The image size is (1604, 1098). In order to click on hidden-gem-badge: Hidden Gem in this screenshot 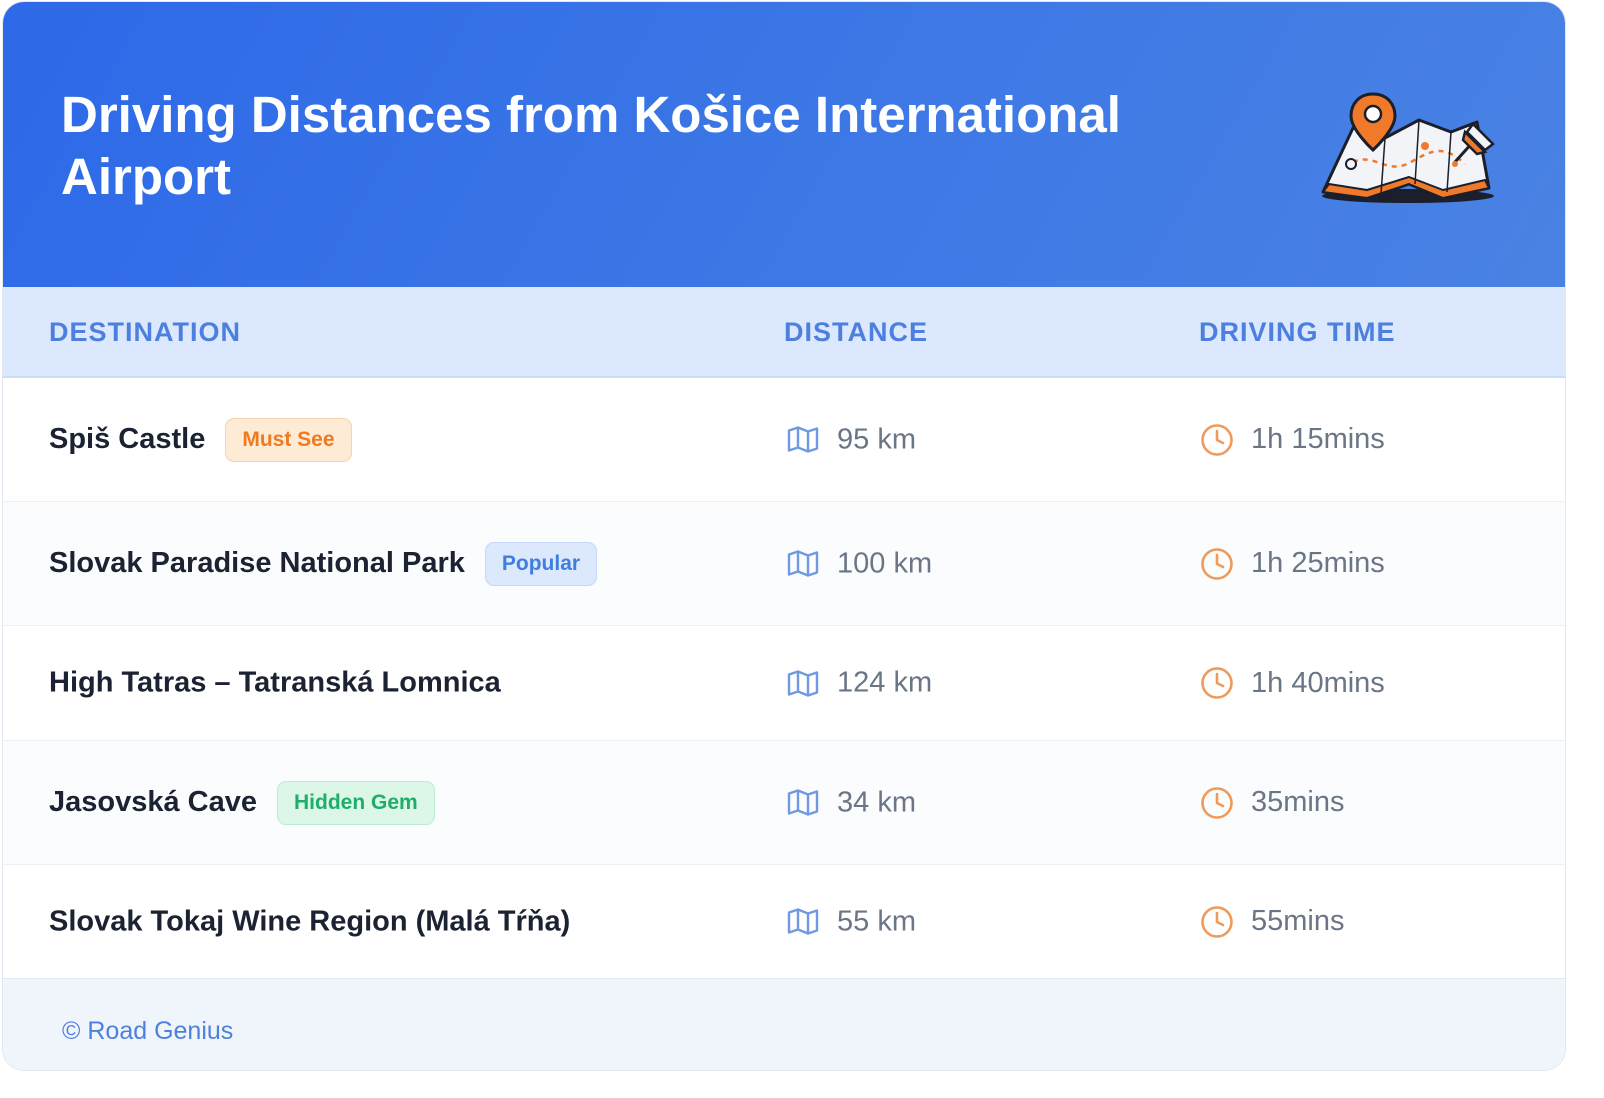, I will do `click(356, 802)`.